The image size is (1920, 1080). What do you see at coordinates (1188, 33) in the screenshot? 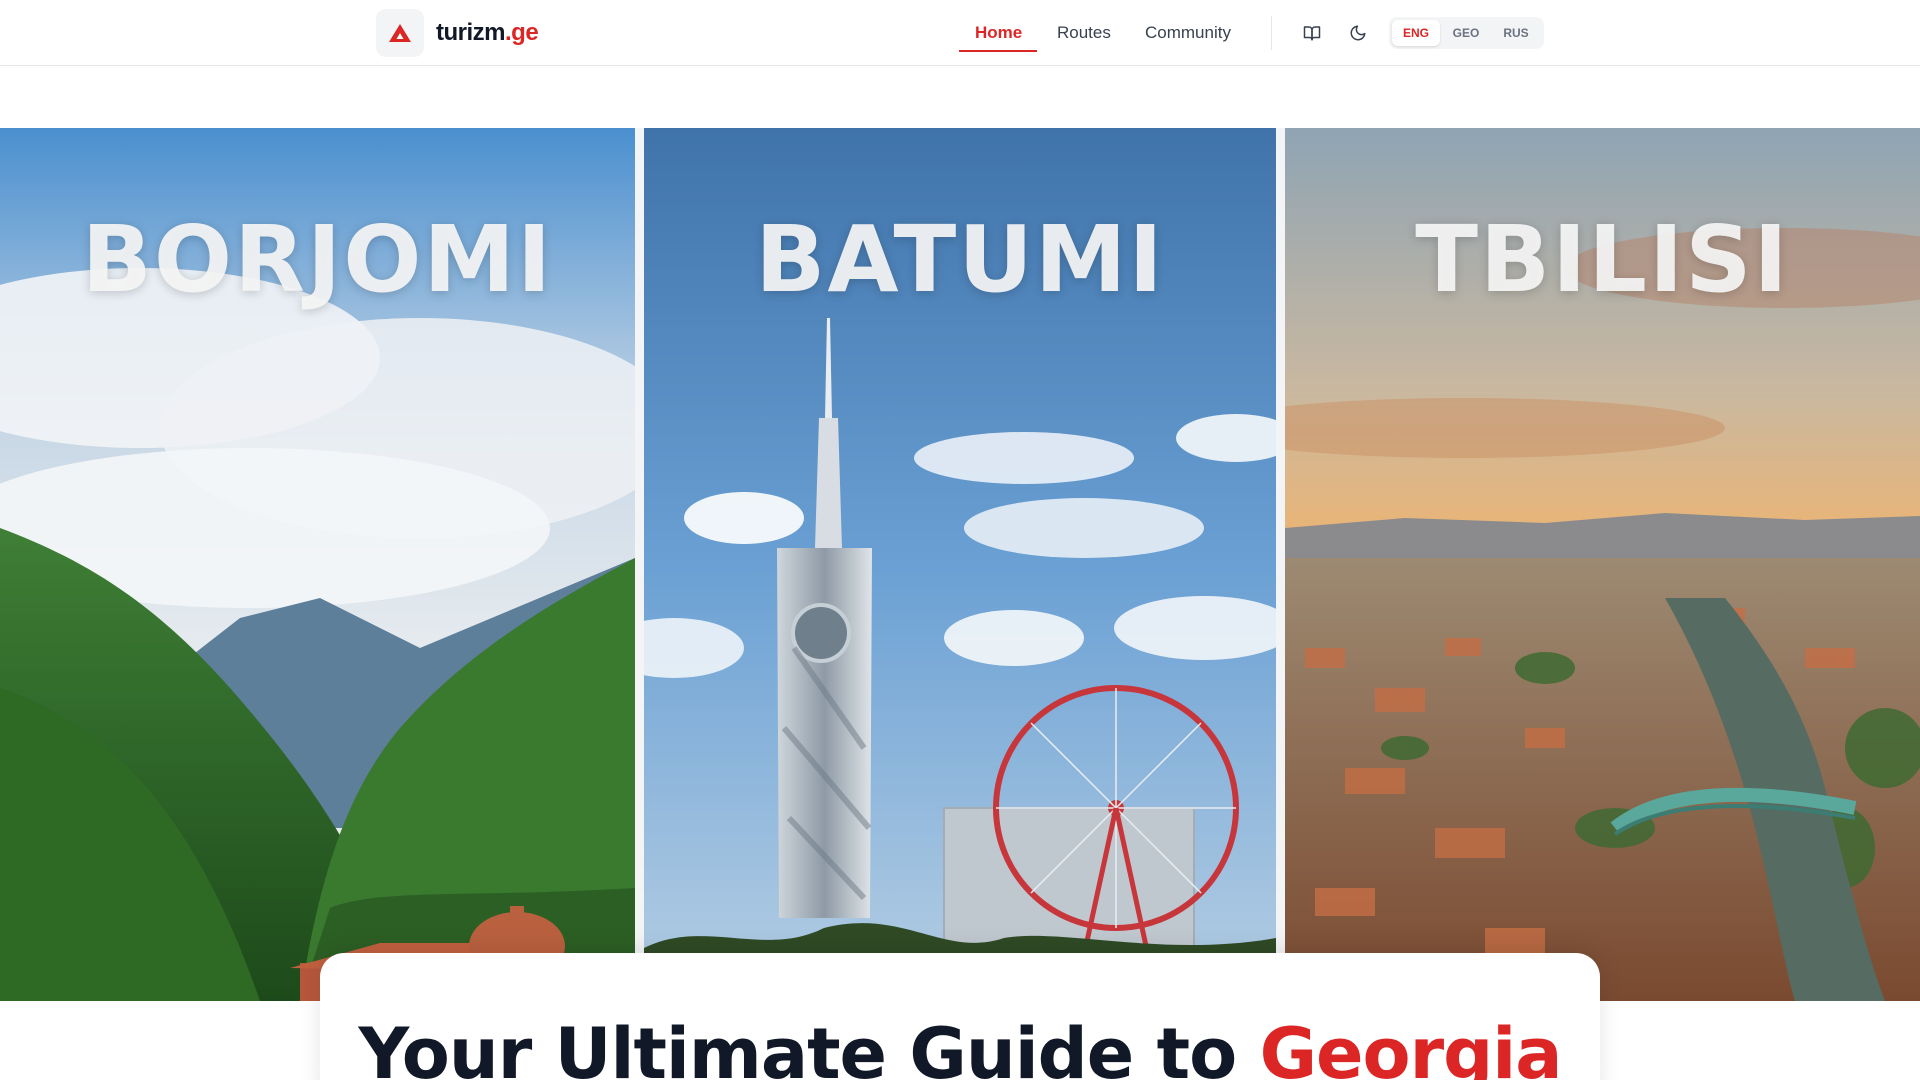
I see `nav-link-community: Community` at bounding box center [1188, 33].